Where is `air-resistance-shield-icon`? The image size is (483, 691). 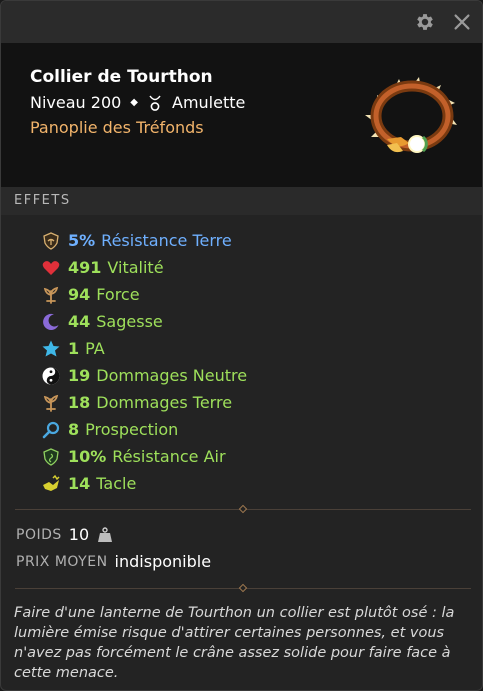
air-resistance-shield-icon is located at coordinates (51, 456).